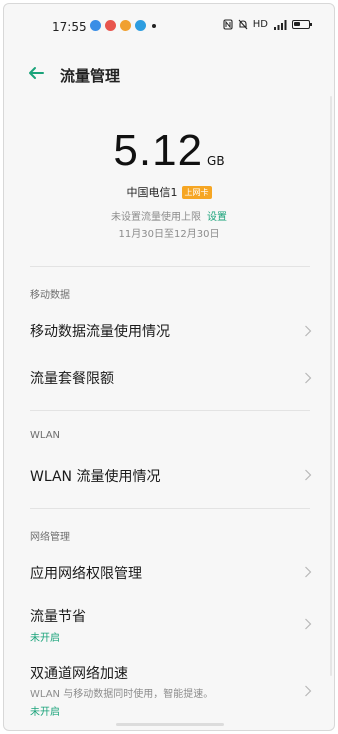 This screenshot has height=734, width=338. I want to click on row-title: 流量节省, so click(58, 617).